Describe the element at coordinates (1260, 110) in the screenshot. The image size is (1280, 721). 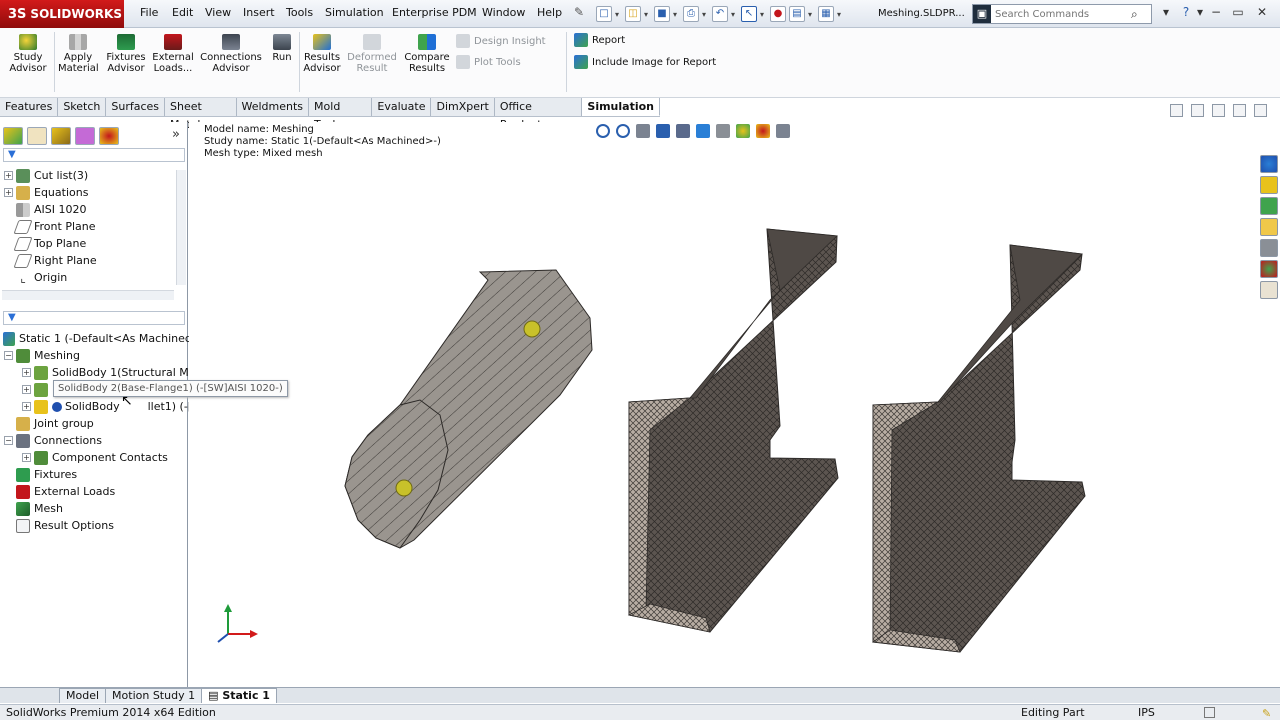
I see `close-document-icon` at that location.